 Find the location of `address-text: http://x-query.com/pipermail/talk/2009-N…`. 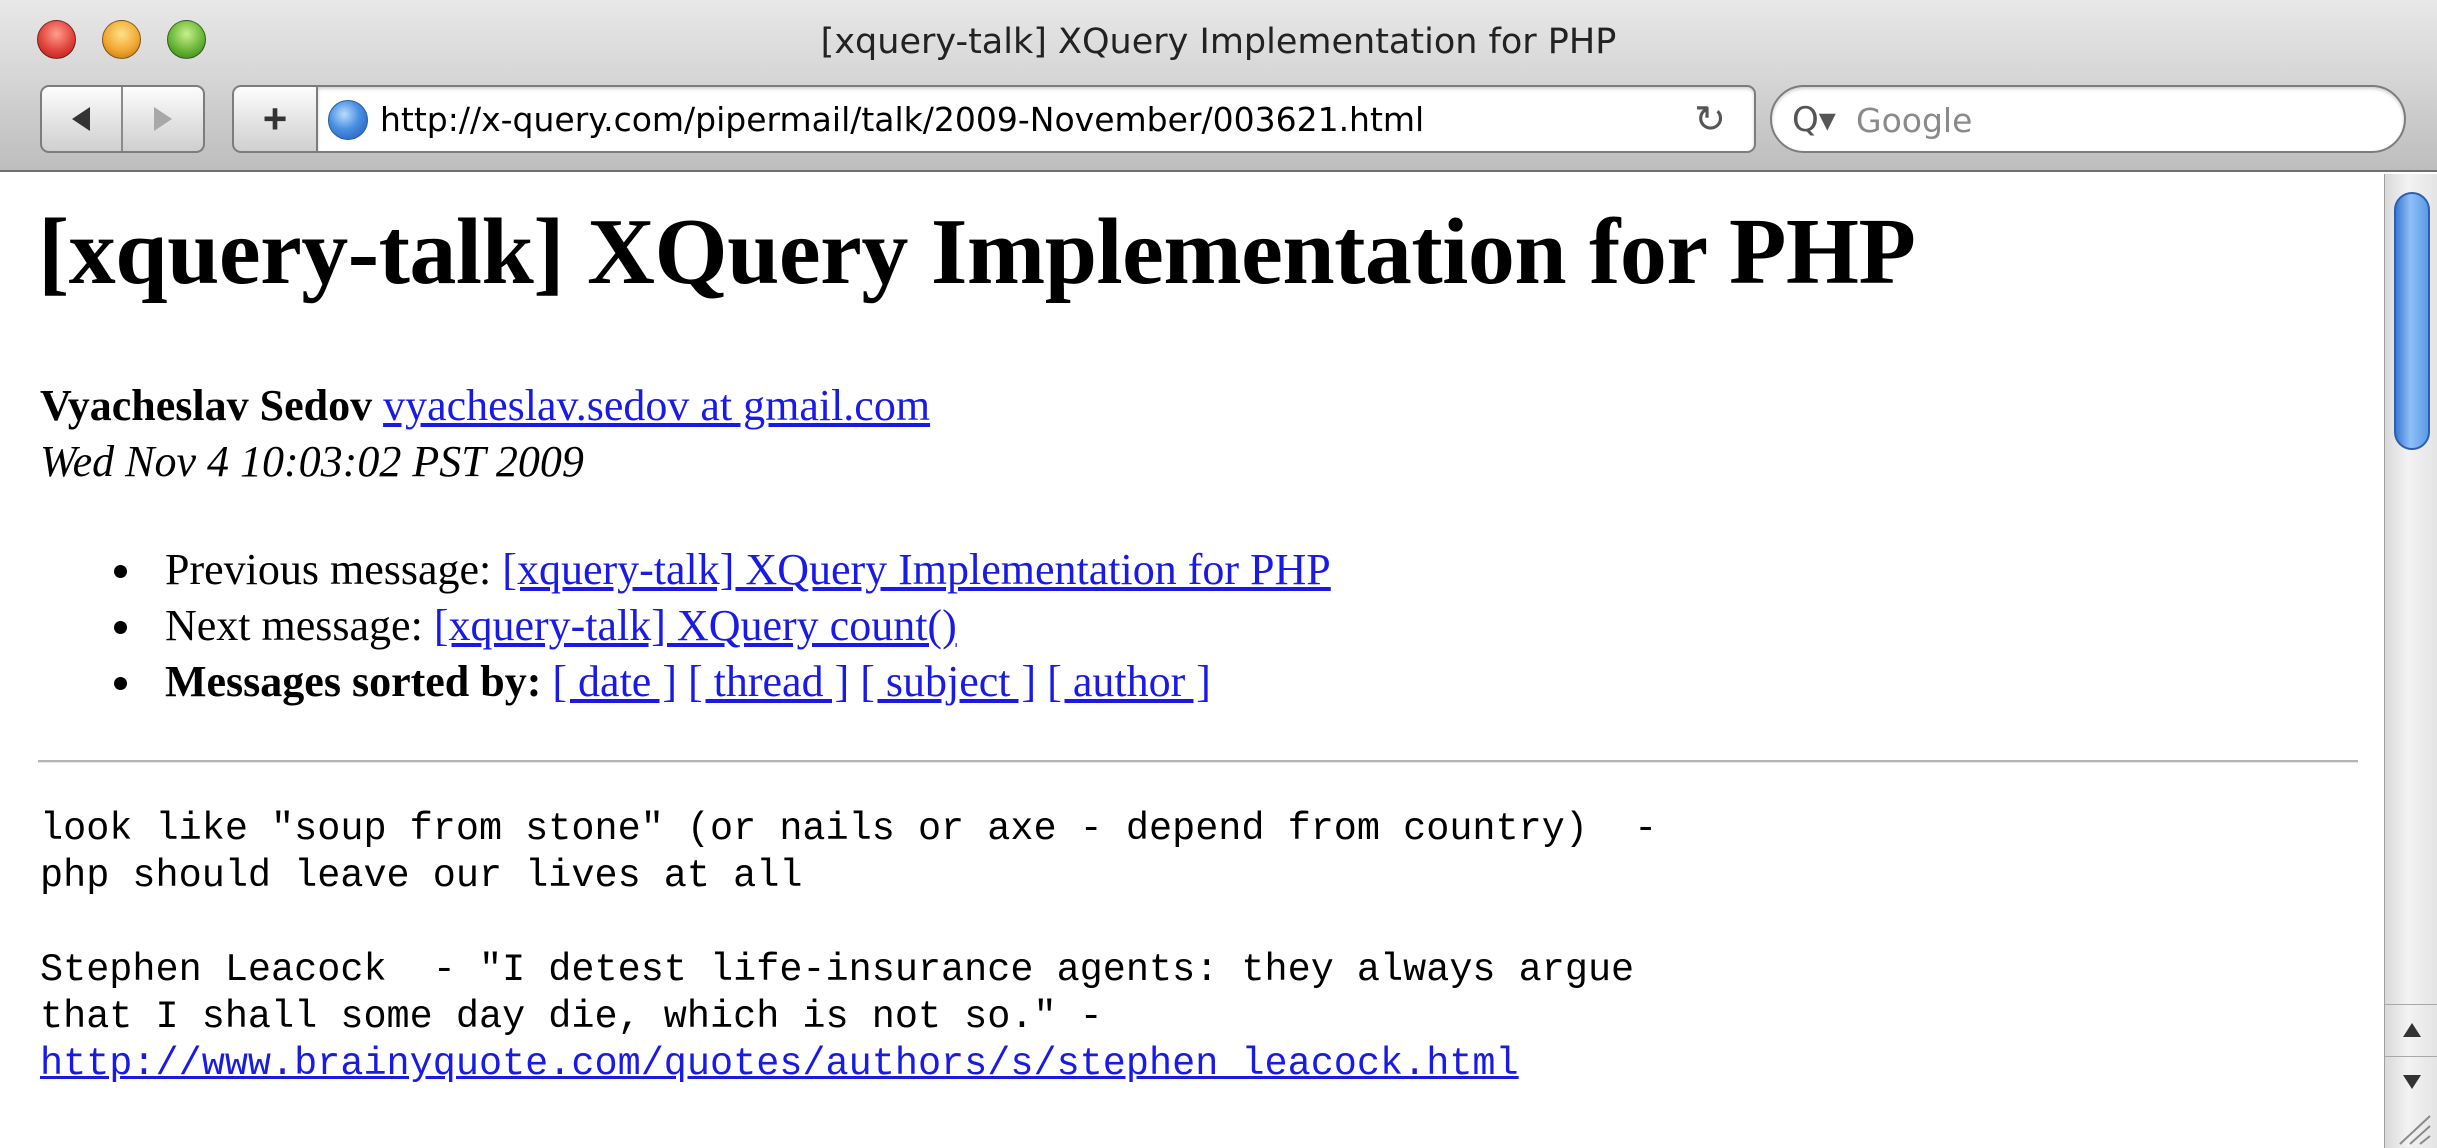

address-text: http://x-query.com/pipermail/talk/2009-N… is located at coordinates (902, 119).